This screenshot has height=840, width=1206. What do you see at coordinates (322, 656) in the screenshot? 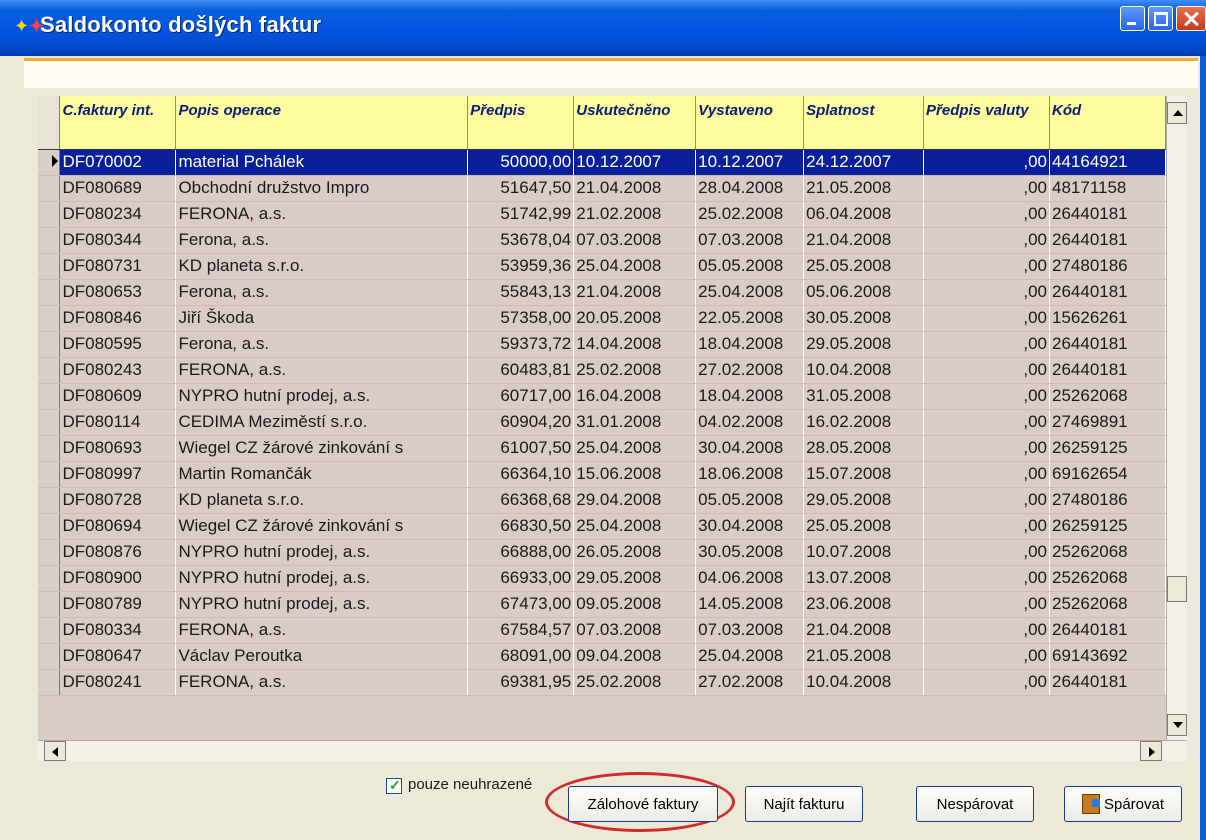
I see `table-cell: Václav Peroutka` at bounding box center [322, 656].